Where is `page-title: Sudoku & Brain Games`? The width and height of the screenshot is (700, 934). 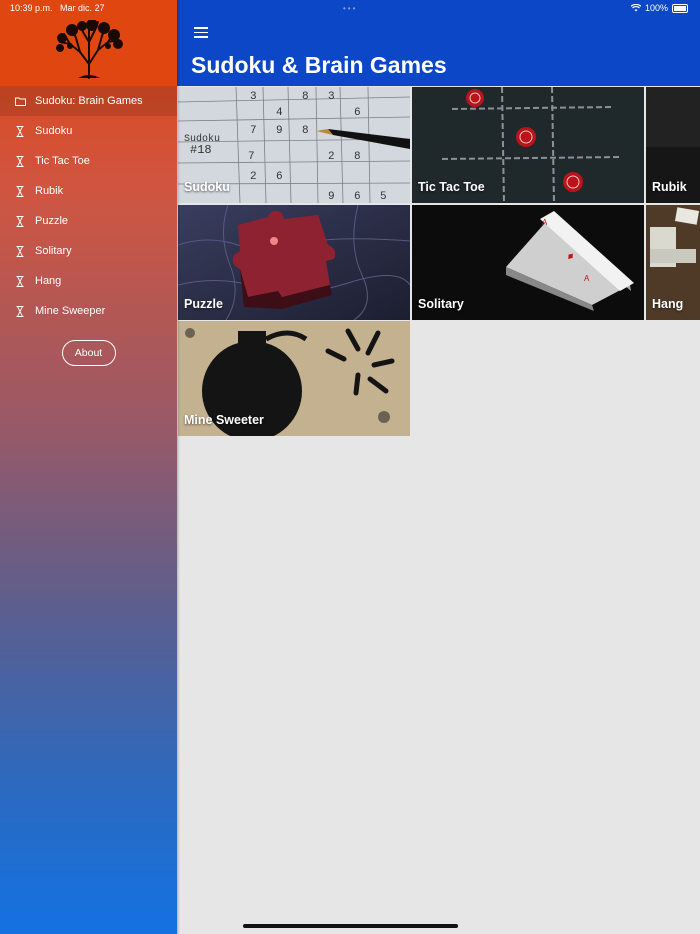
page-title: Sudoku & Brain Games is located at coordinates (319, 65).